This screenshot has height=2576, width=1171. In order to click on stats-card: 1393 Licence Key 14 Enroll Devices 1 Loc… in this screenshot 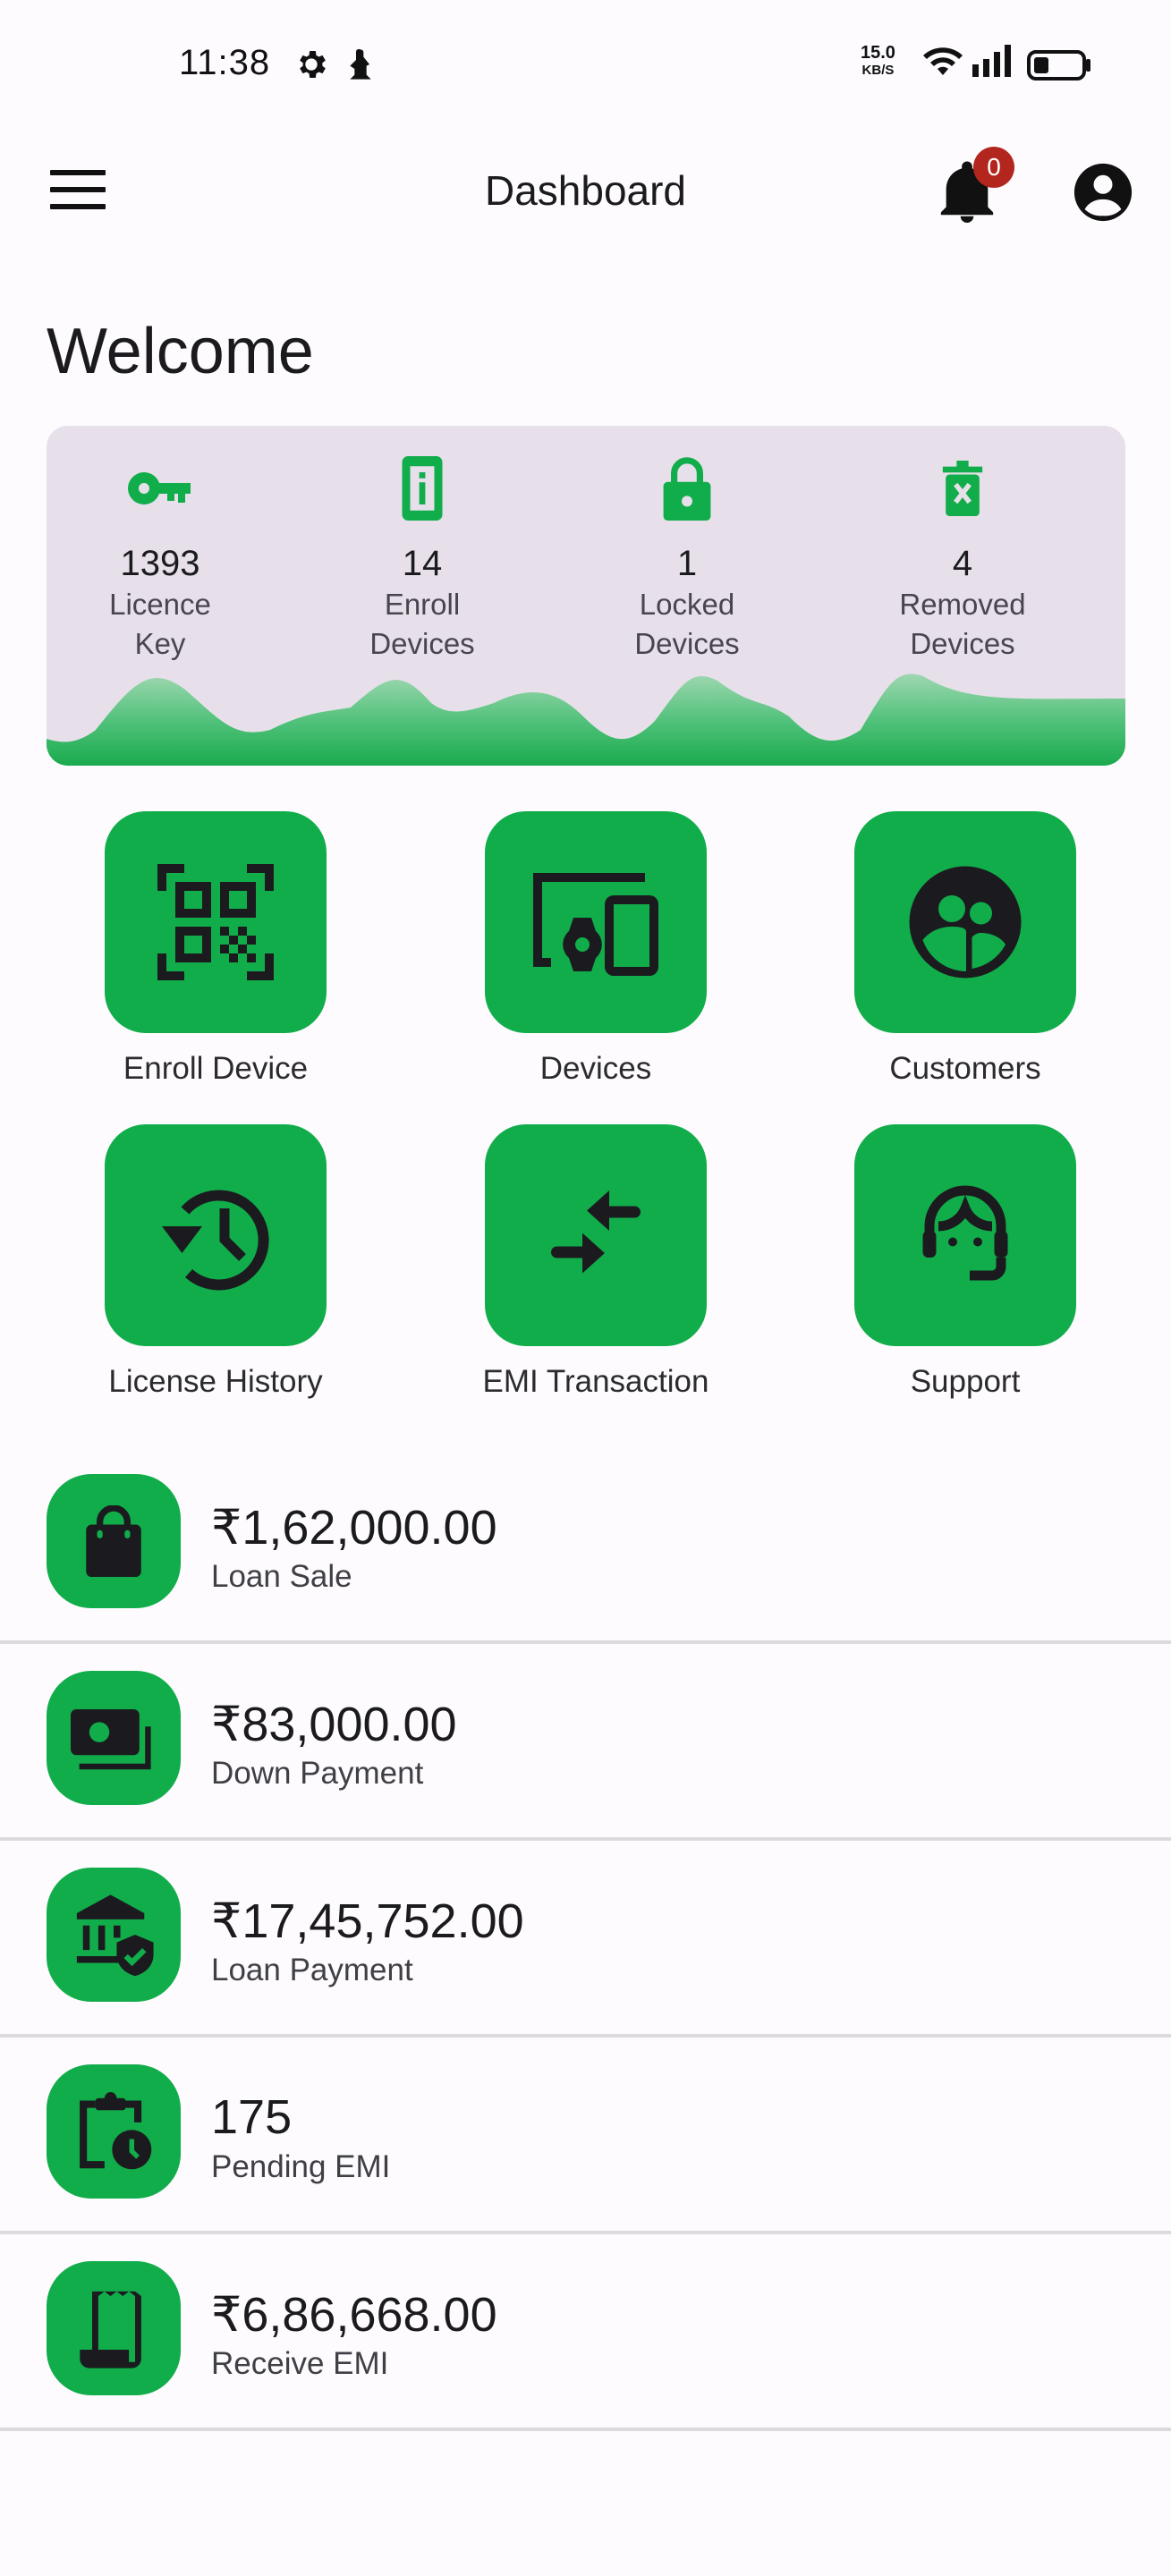, I will do `click(586, 596)`.